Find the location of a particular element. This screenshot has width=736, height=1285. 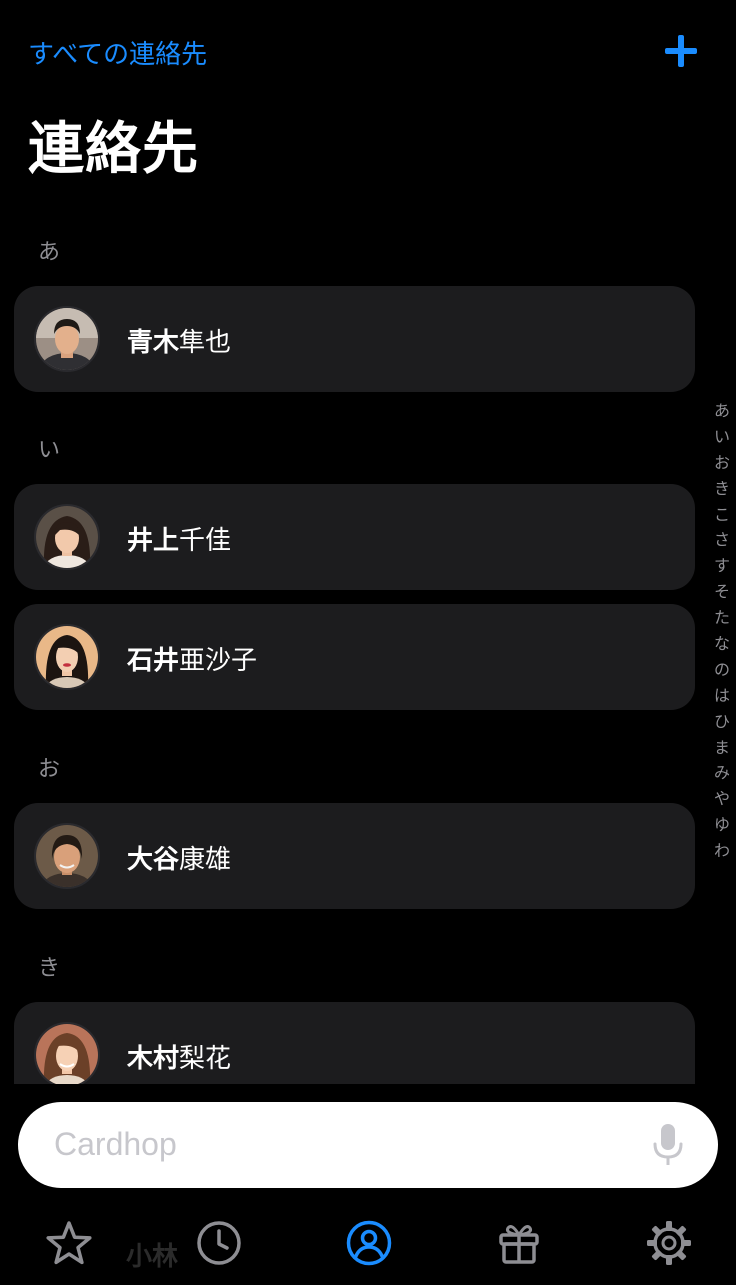

gift-icon is located at coordinates (519, 1244).